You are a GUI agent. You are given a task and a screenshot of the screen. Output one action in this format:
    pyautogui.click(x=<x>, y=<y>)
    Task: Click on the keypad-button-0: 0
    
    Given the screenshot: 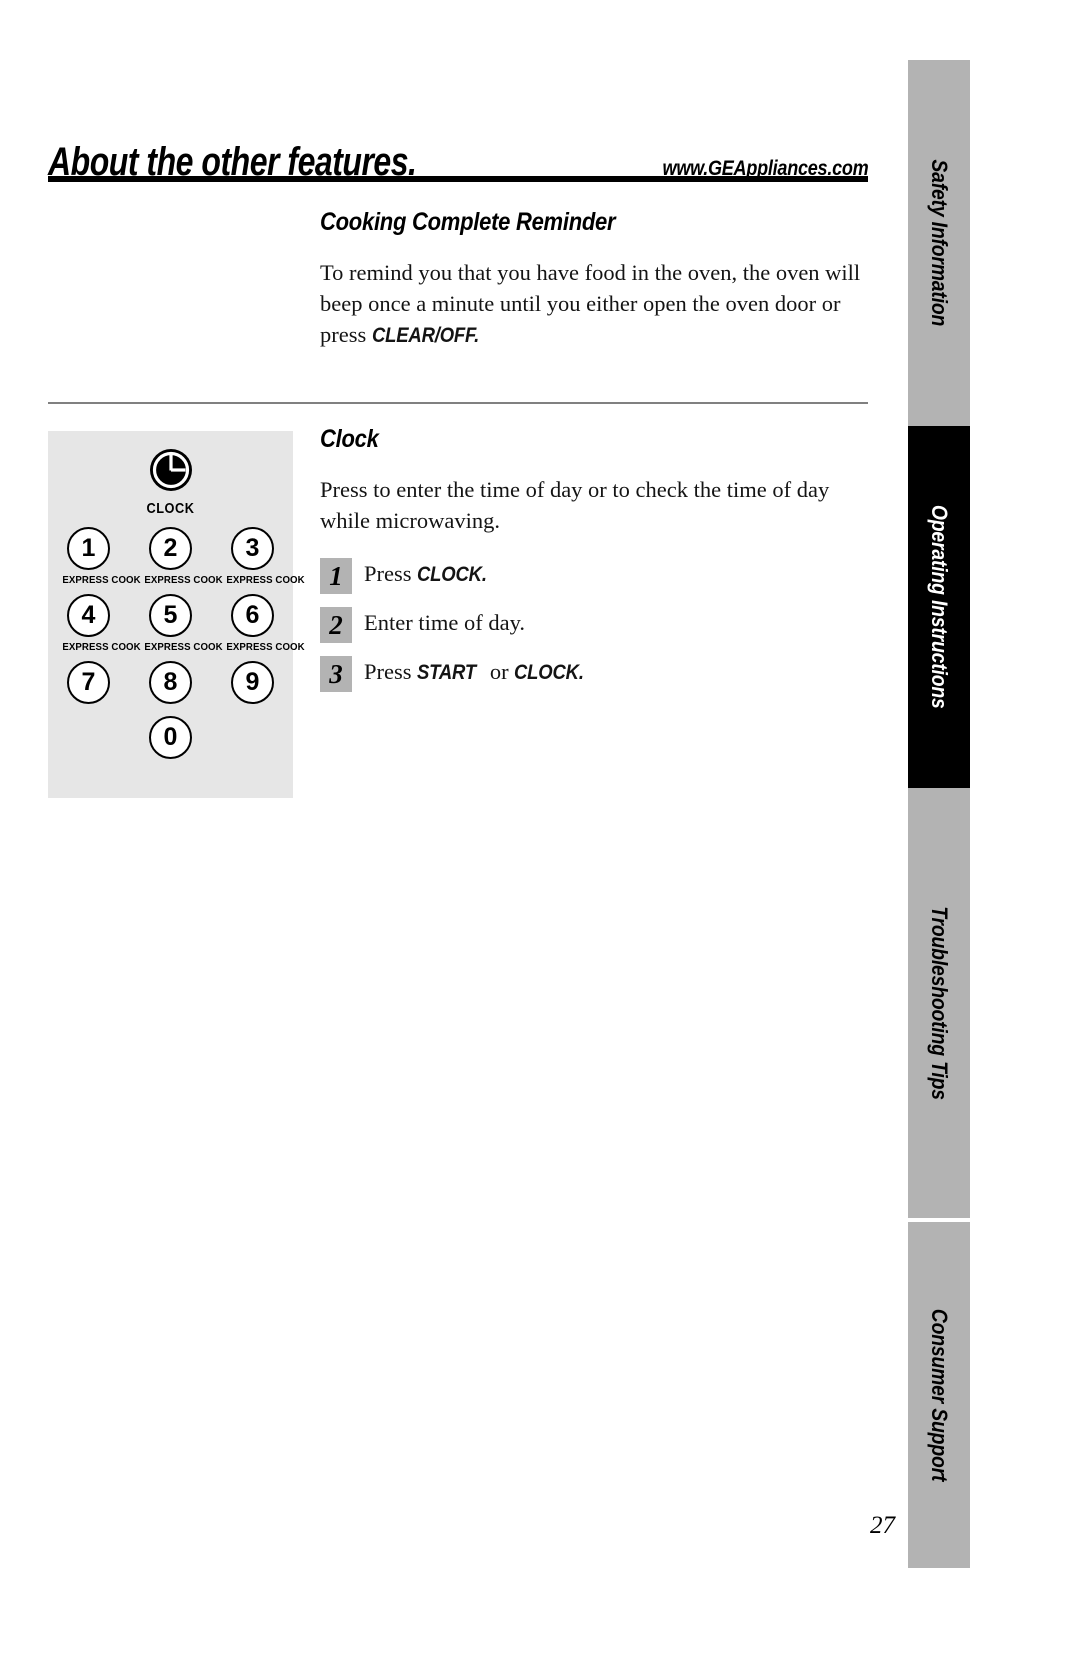 What is the action you would take?
    pyautogui.click(x=170, y=737)
    